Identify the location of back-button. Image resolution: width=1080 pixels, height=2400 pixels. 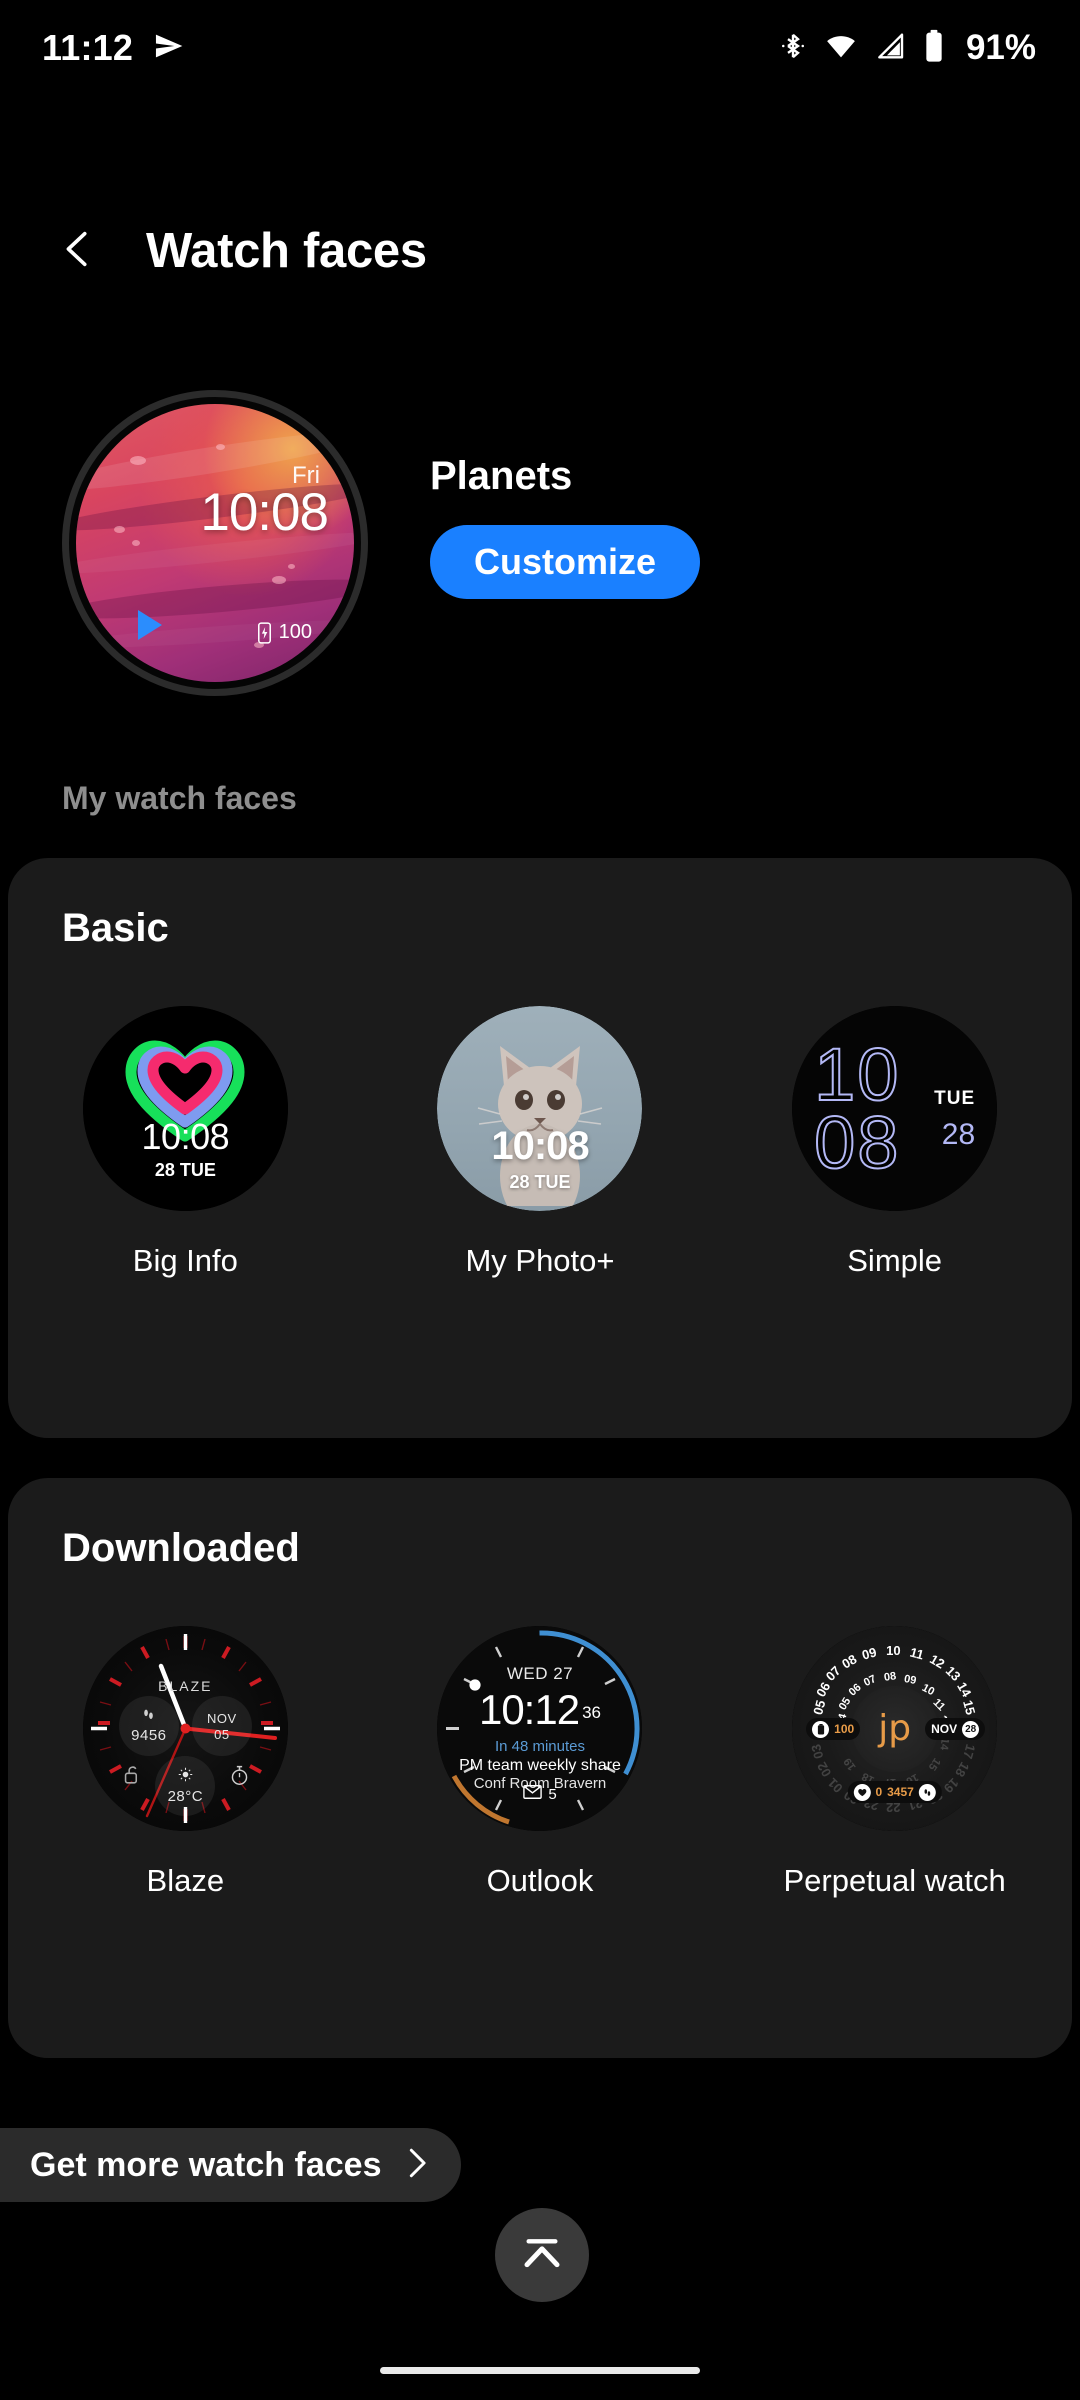
(78, 251).